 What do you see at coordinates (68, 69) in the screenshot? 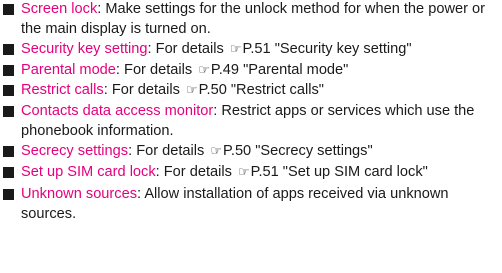
I see `item-term: Parental mode` at bounding box center [68, 69].